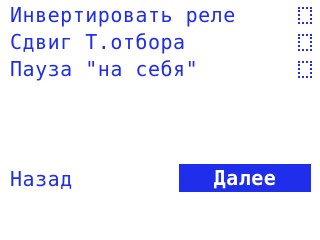  Describe the element at coordinates (104, 69) in the screenshot. I see `option-label: Пауза "на себя"` at that location.